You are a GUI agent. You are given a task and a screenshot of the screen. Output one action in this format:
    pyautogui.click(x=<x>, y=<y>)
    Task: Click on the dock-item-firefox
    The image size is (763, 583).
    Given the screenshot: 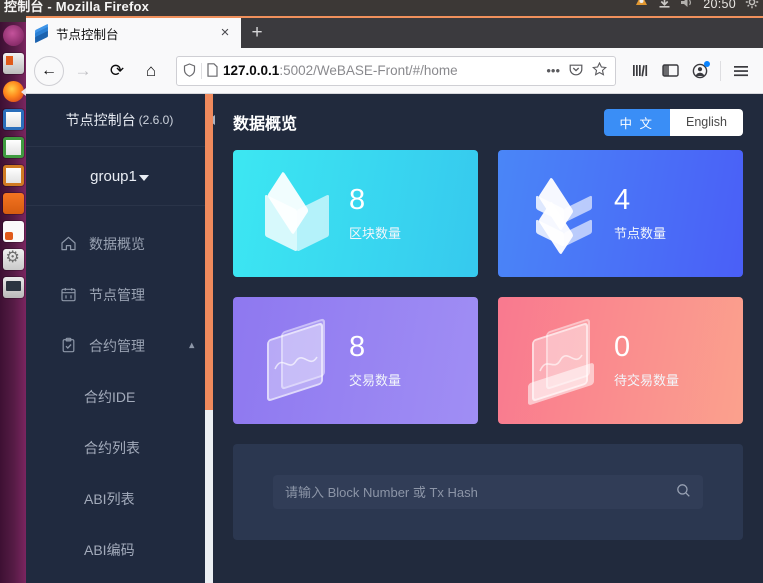 What is the action you would take?
    pyautogui.click(x=13, y=91)
    